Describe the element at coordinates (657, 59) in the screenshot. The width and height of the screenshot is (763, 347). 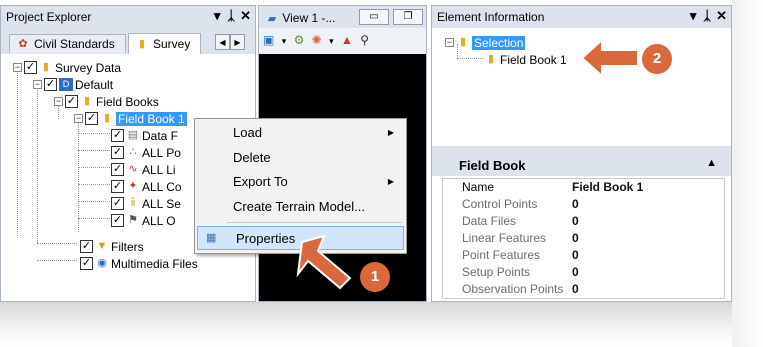
I see `callout-badge-2: 2` at that location.